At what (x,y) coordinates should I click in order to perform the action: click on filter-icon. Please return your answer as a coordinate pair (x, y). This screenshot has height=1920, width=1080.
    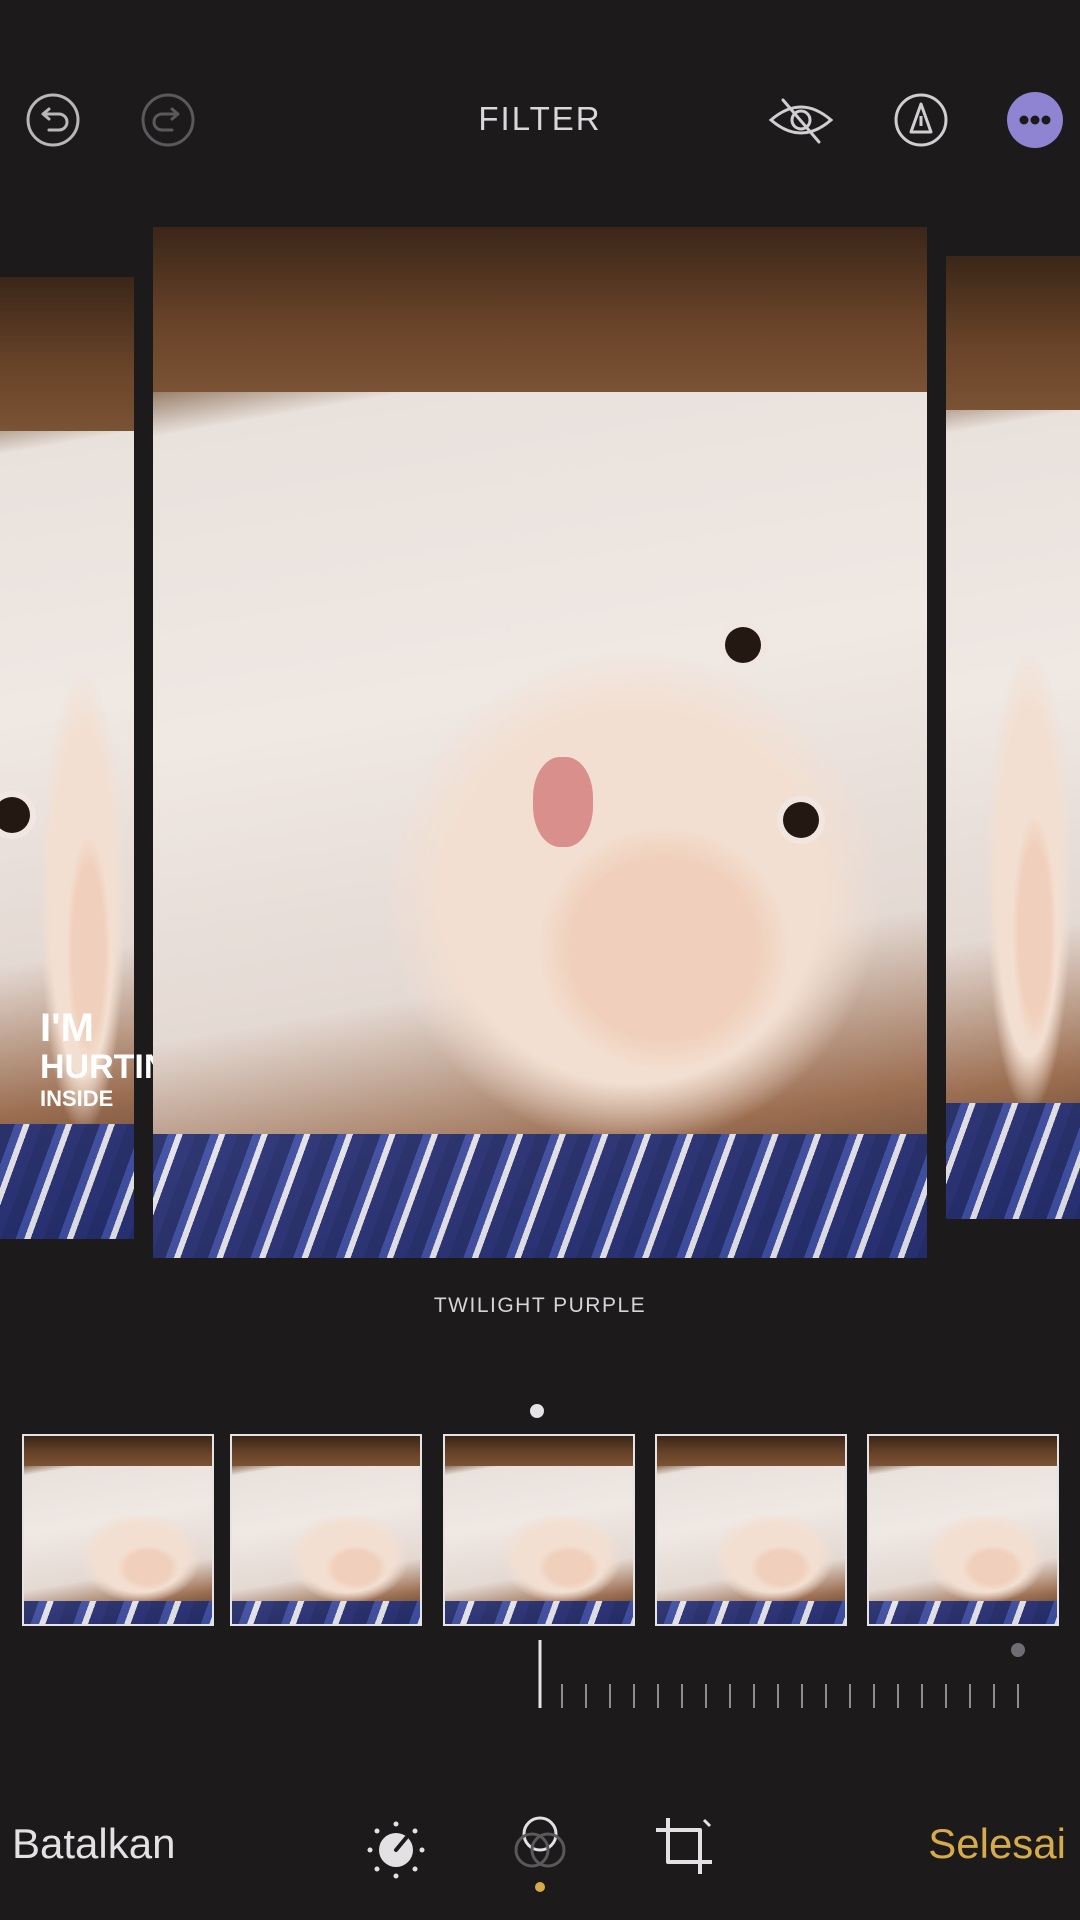
    Looking at the image, I should click on (540, 1842).